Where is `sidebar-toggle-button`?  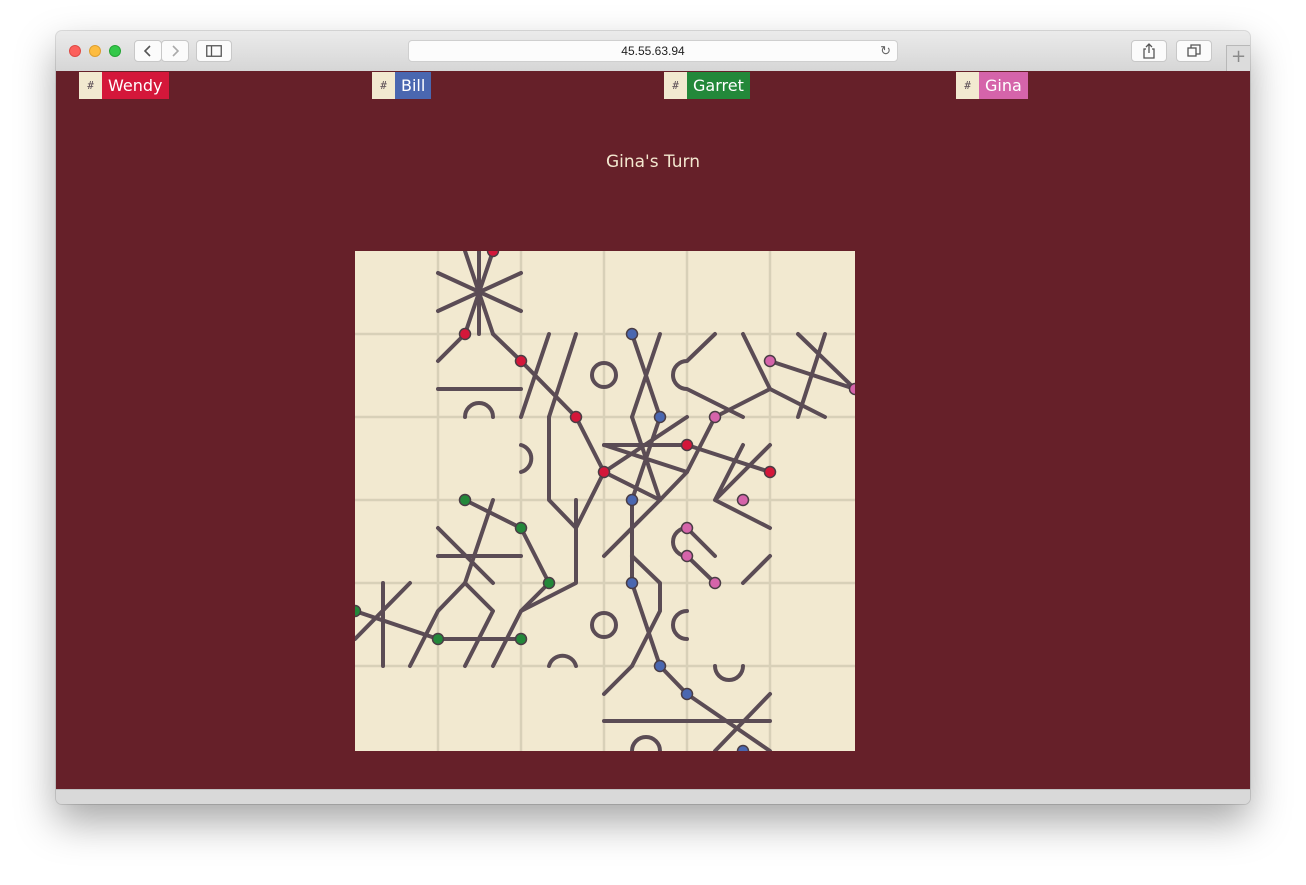
sidebar-toggle-button is located at coordinates (214, 51).